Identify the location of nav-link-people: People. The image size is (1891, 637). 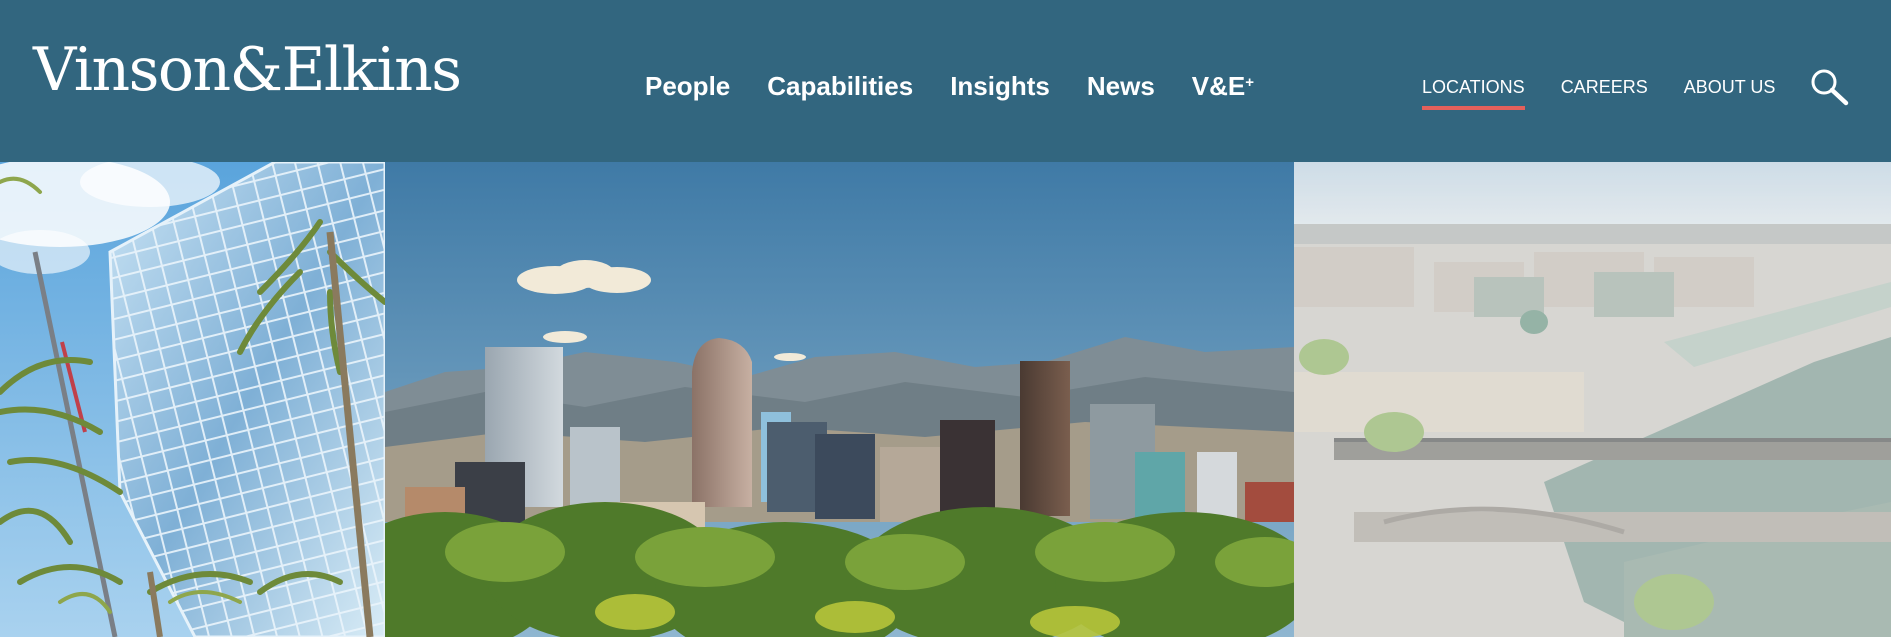
(687, 86).